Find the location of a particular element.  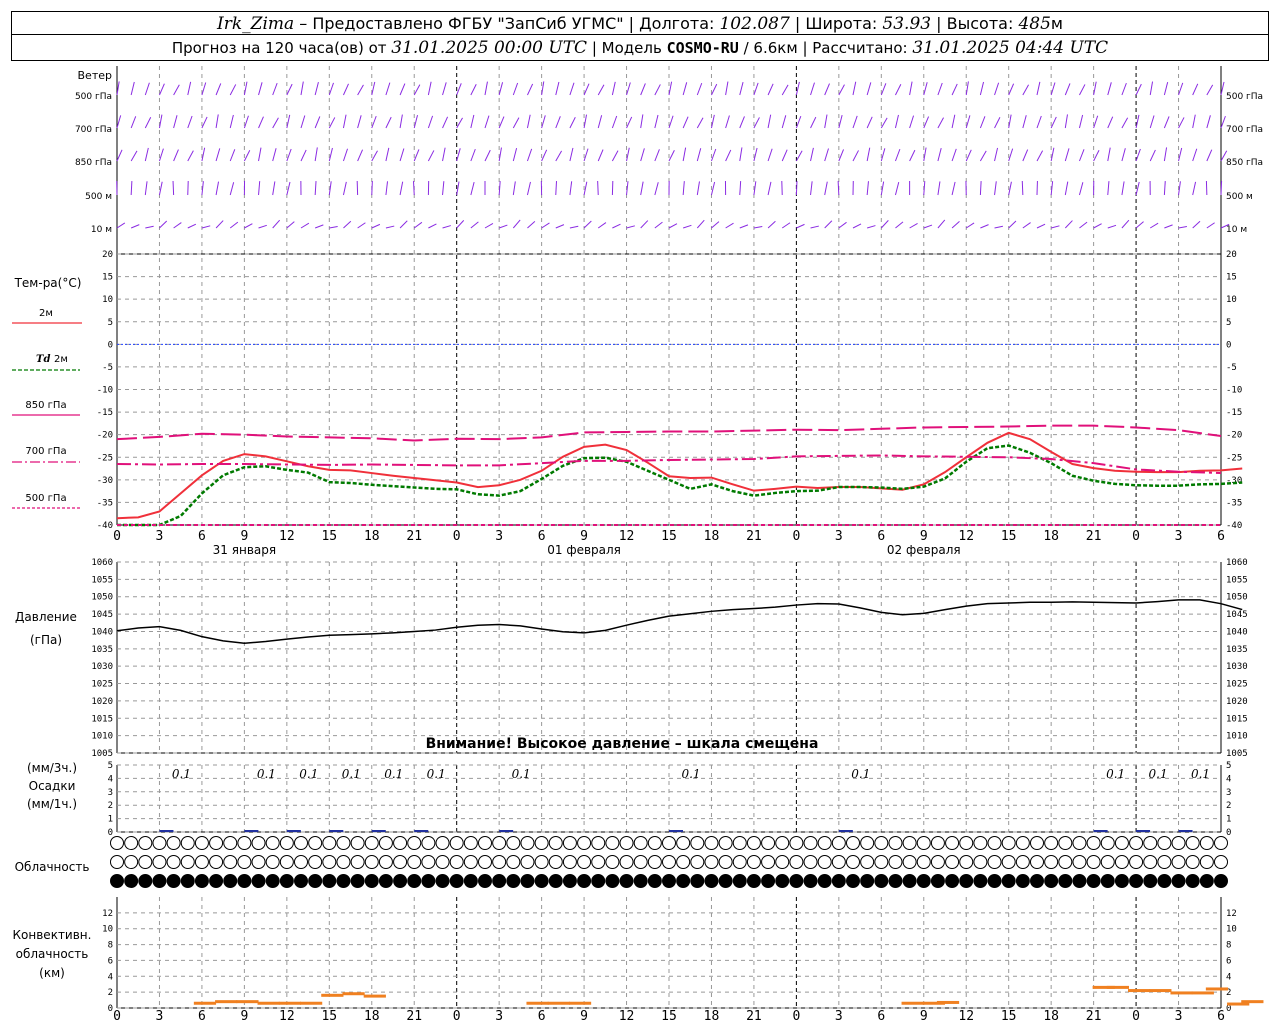

day-label: 02 февраля is located at coordinates (924, 550).